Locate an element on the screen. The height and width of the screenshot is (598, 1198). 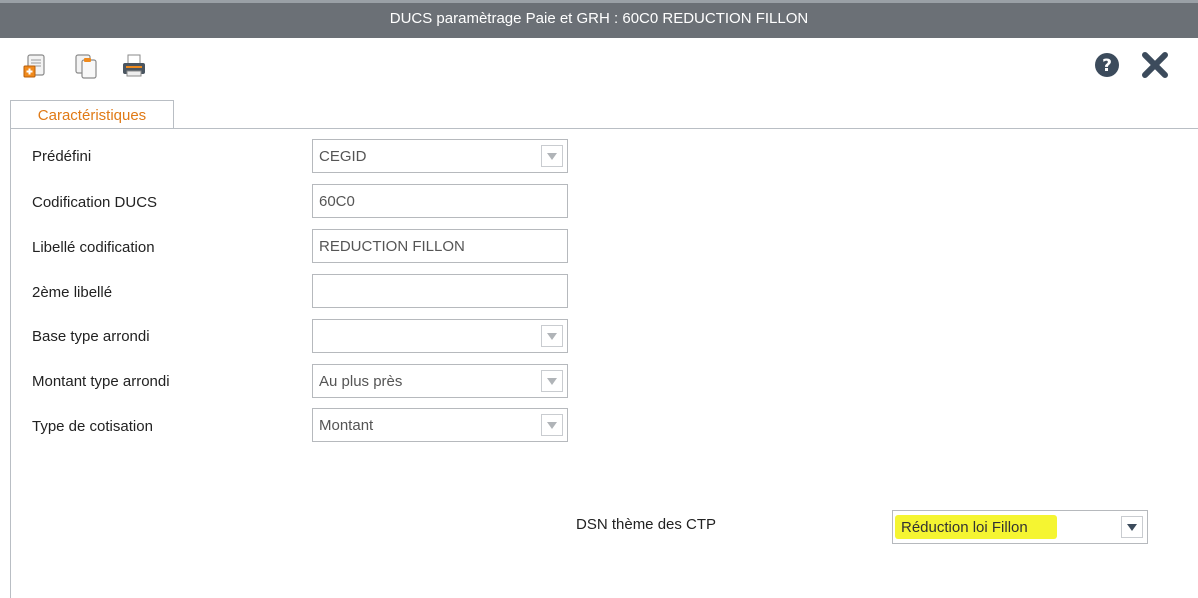
codification-input: 60C0 is located at coordinates (440, 201).